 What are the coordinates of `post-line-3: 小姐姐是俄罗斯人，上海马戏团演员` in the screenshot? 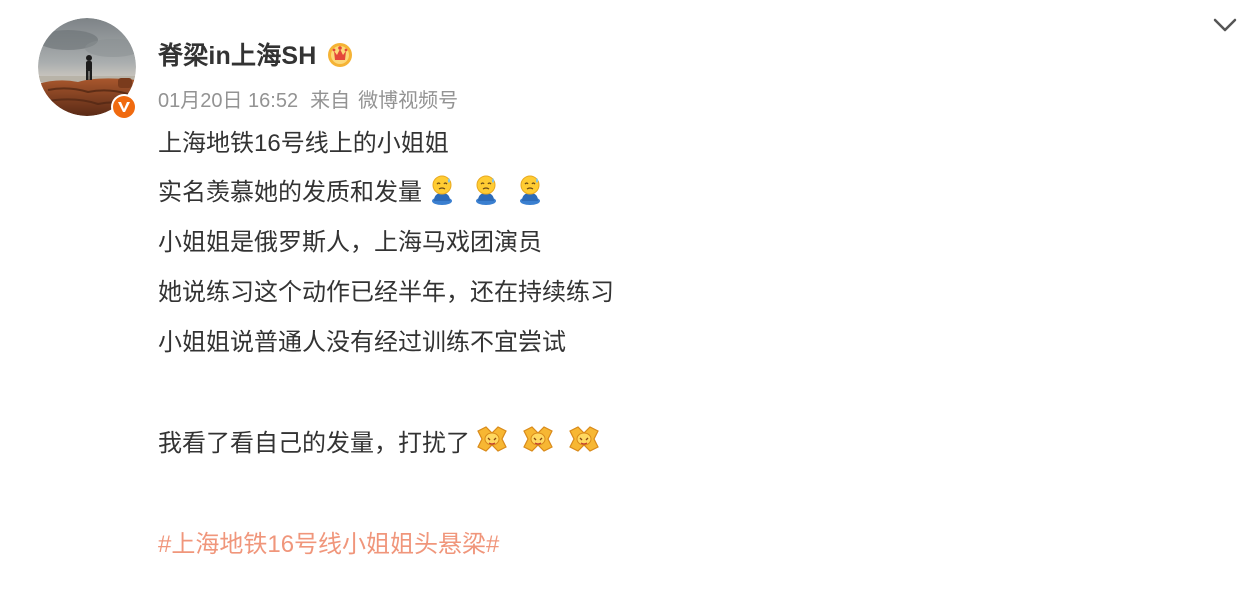 It's located at (350, 239).